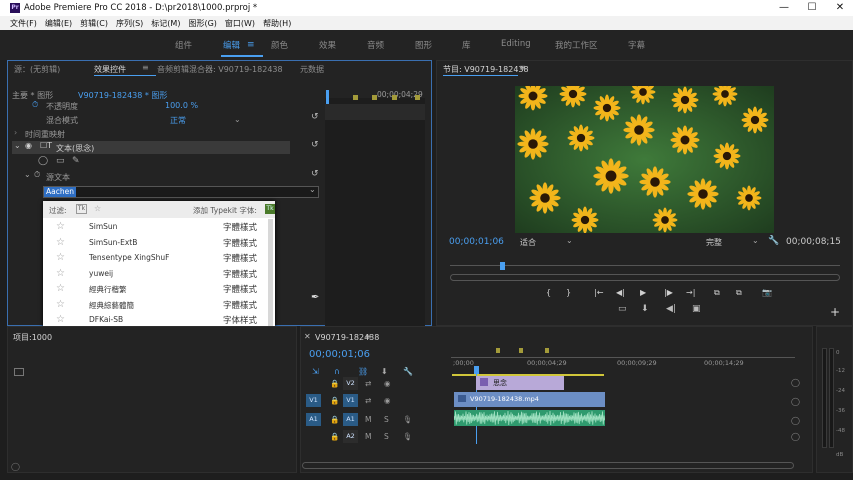 This screenshot has height=480, width=853. What do you see at coordinates (37, 175) in the screenshot?
I see `source-text-stopwatch-icon: ⏱` at bounding box center [37, 175].